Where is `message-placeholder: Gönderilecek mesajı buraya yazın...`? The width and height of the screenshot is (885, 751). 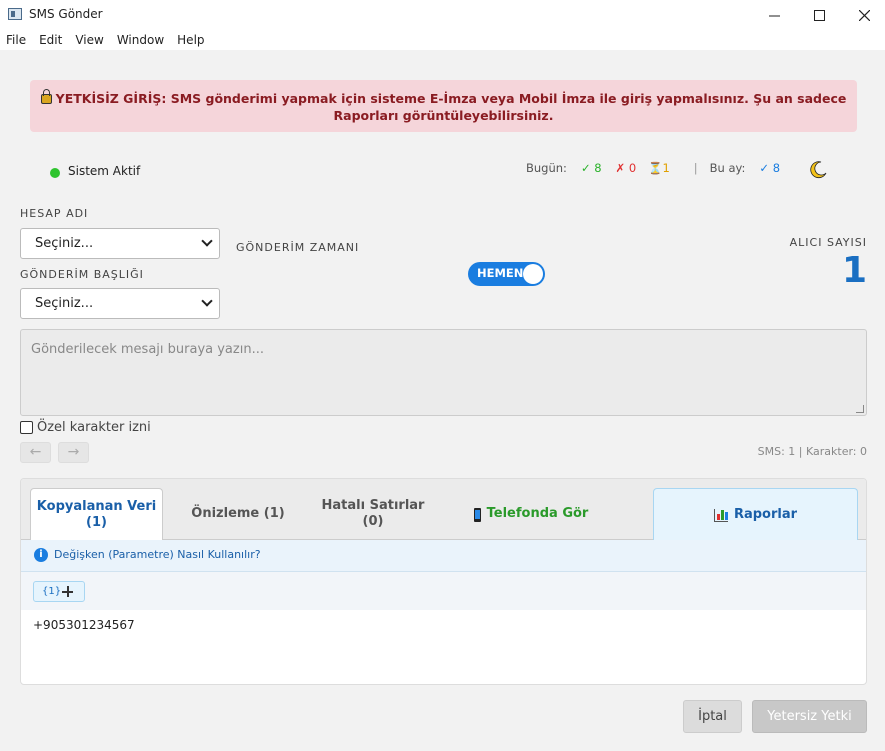 message-placeholder: Gönderilecek mesajı buraya yazın... is located at coordinates (147, 349).